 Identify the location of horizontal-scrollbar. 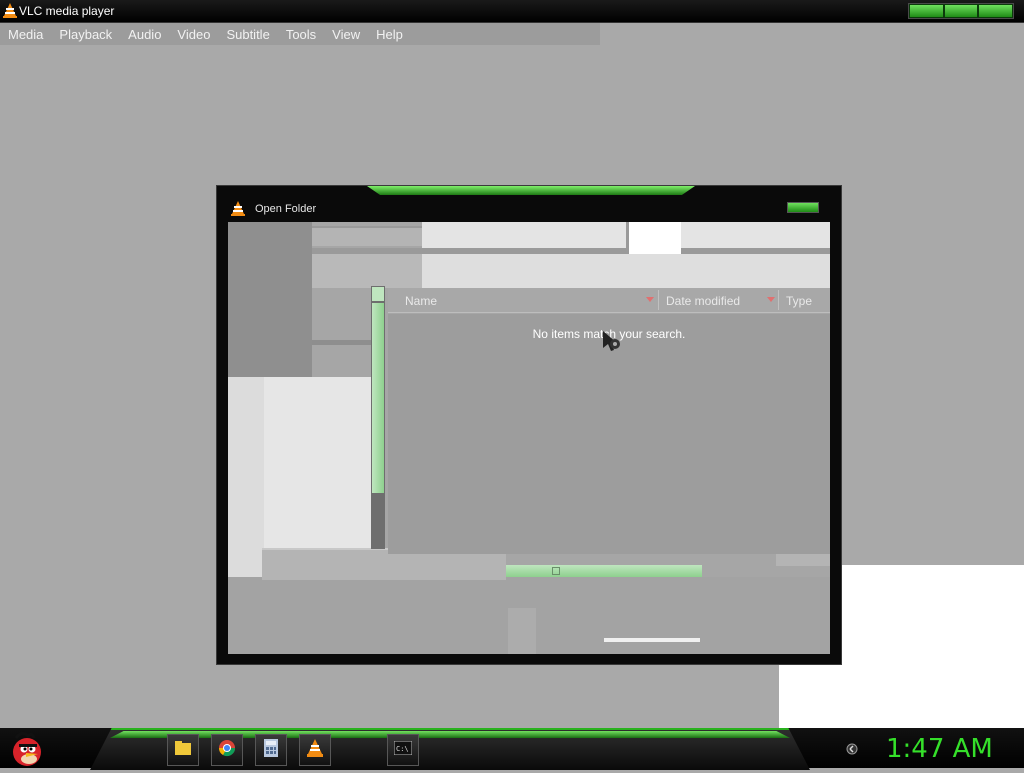
(604, 571).